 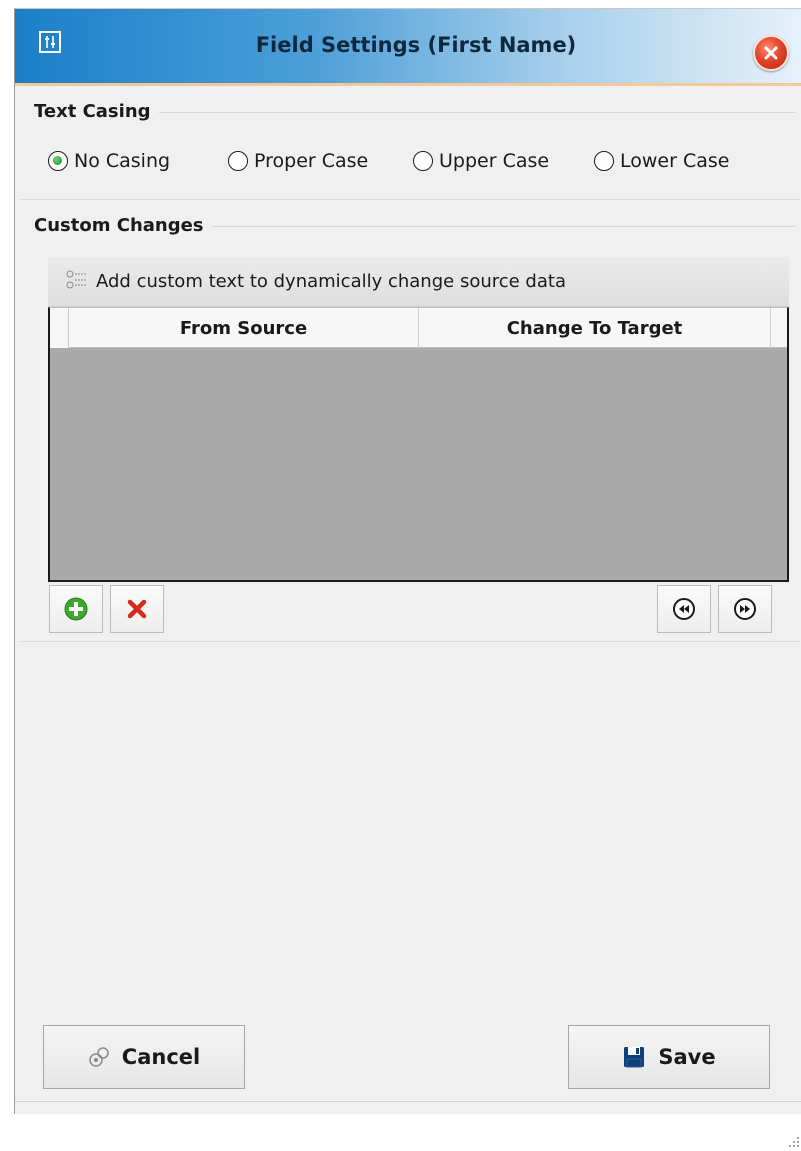 I want to click on column-header-change-to-target: Change To Target, so click(x=595, y=328).